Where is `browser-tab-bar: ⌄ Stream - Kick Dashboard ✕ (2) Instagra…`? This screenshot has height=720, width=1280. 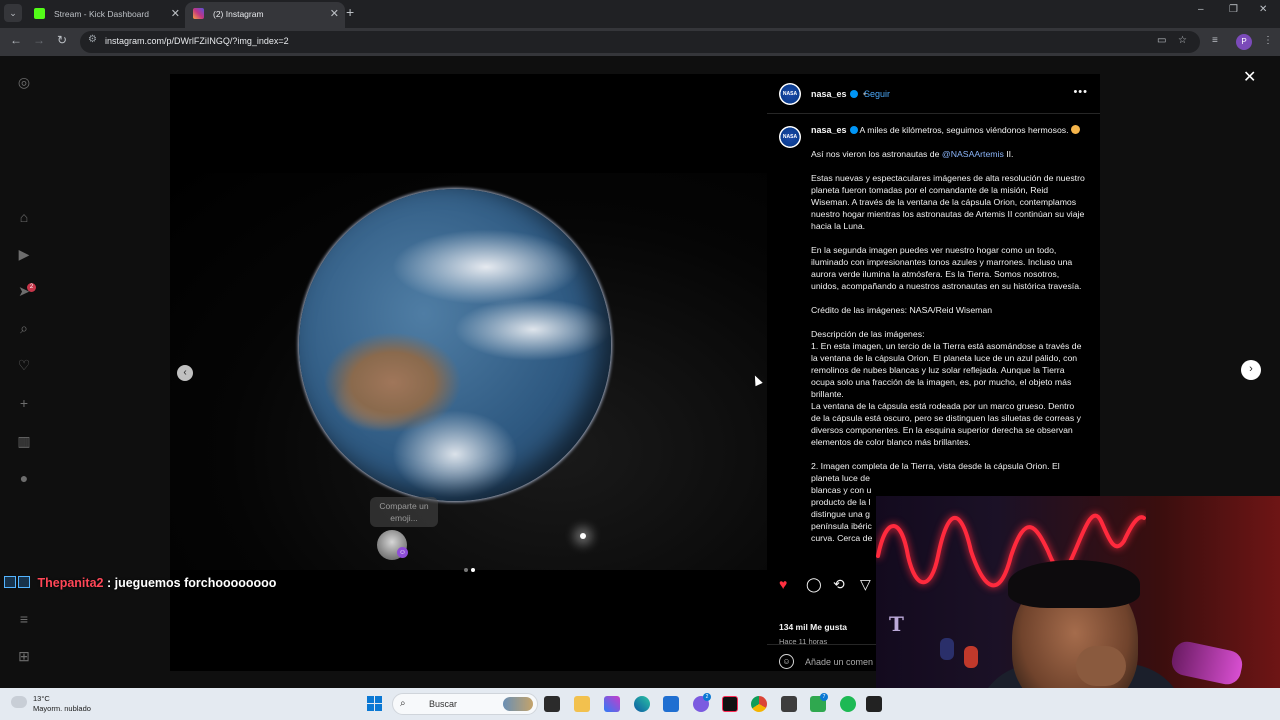
browser-tab-bar: ⌄ Stream - Kick Dashboard ✕ (2) Instagra… is located at coordinates (640, 14).